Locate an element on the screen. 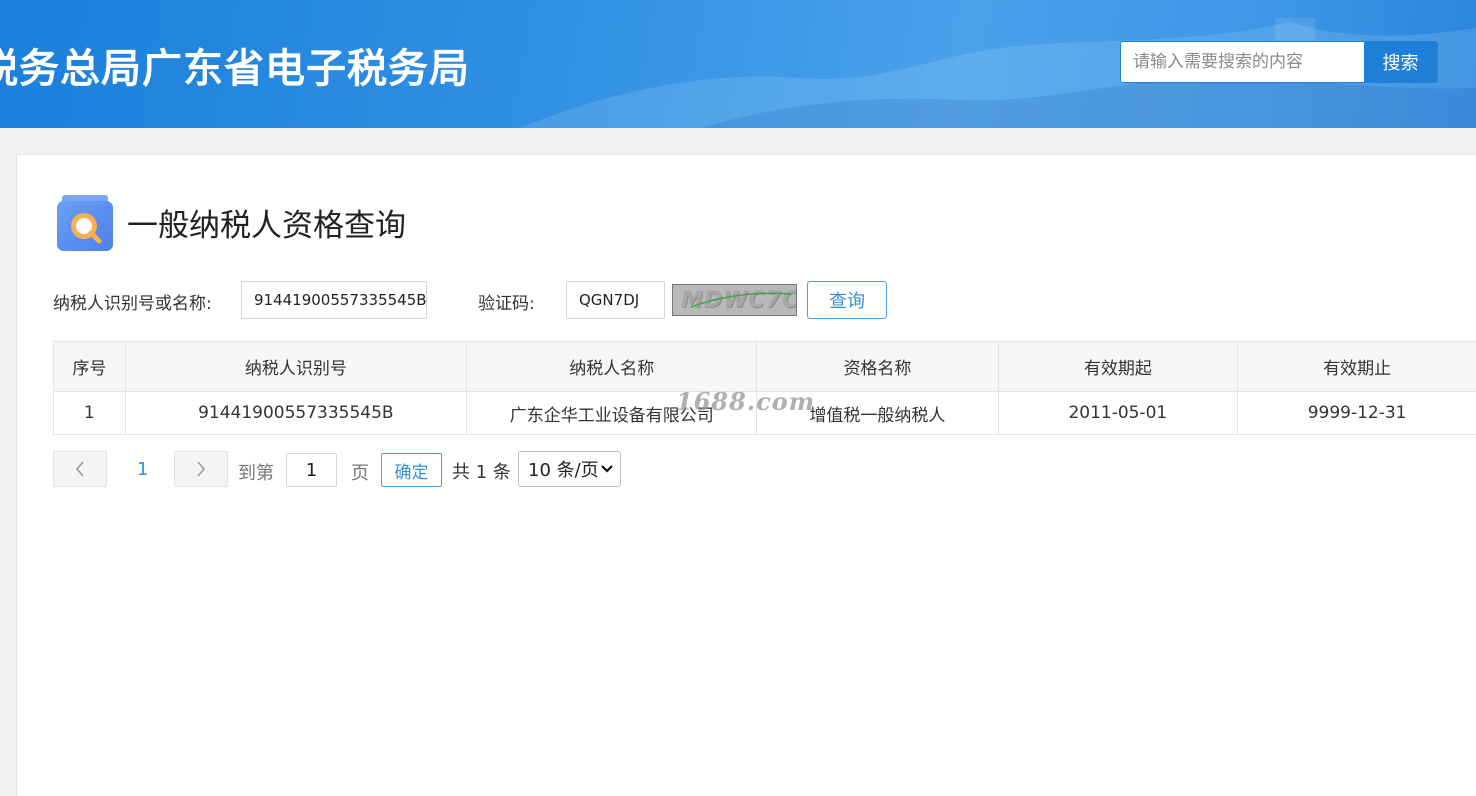 Image resolution: width=1476 pixels, height=796 pixels. col-header-valid-to: 有效期止 is located at coordinates (1357, 367).